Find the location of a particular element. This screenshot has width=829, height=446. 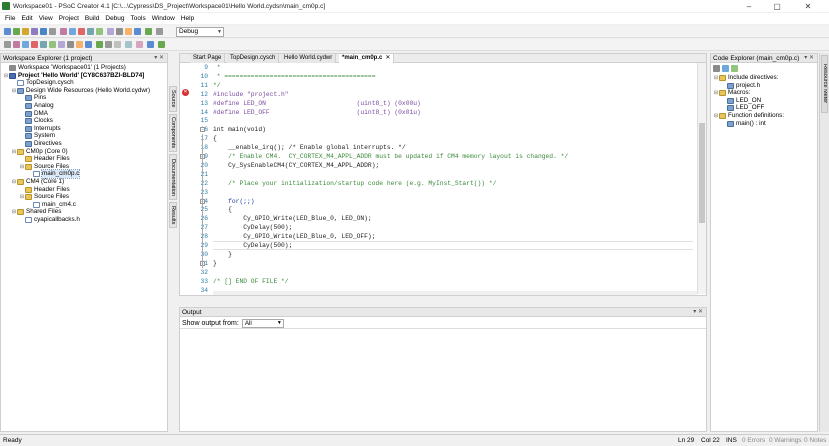

code-explorer-title: Code Explorer (main_cm0p.c) is located at coordinates (756, 58).